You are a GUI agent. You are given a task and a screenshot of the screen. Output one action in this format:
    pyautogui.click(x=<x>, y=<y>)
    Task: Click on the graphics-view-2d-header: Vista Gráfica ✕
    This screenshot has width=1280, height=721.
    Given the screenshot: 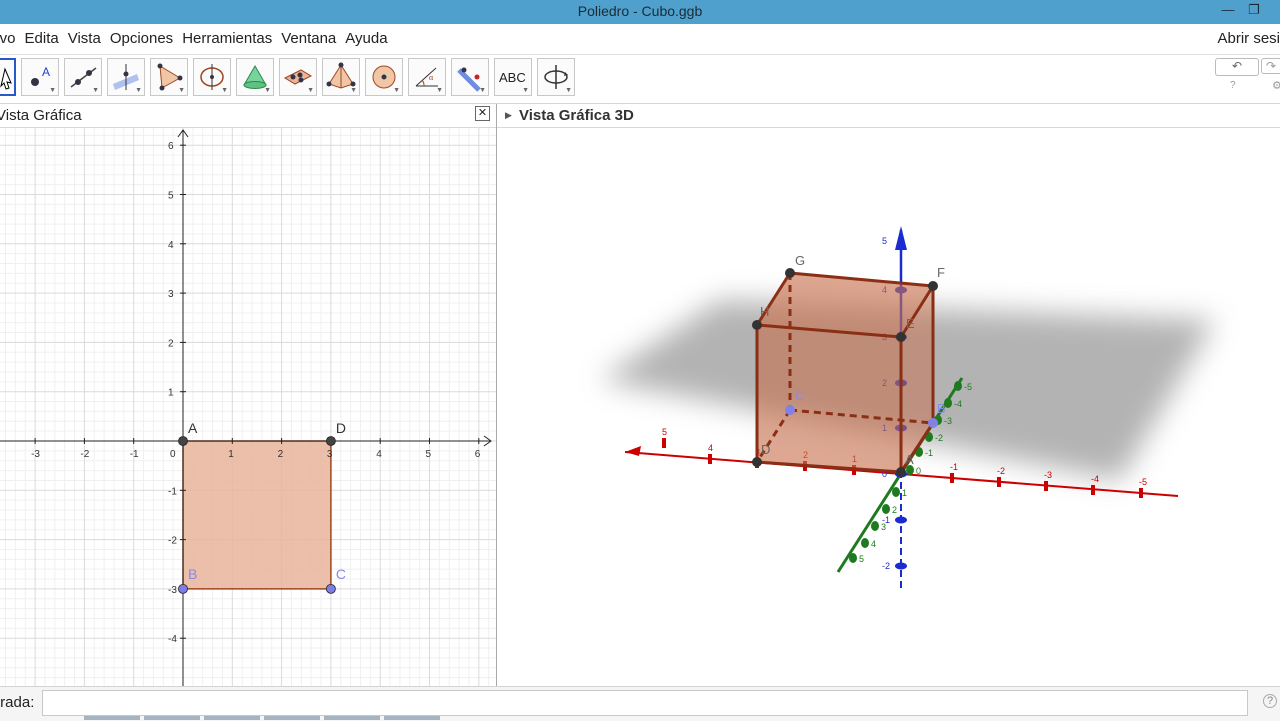 What is the action you would take?
    pyautogui.click(x=248, y=116)
    